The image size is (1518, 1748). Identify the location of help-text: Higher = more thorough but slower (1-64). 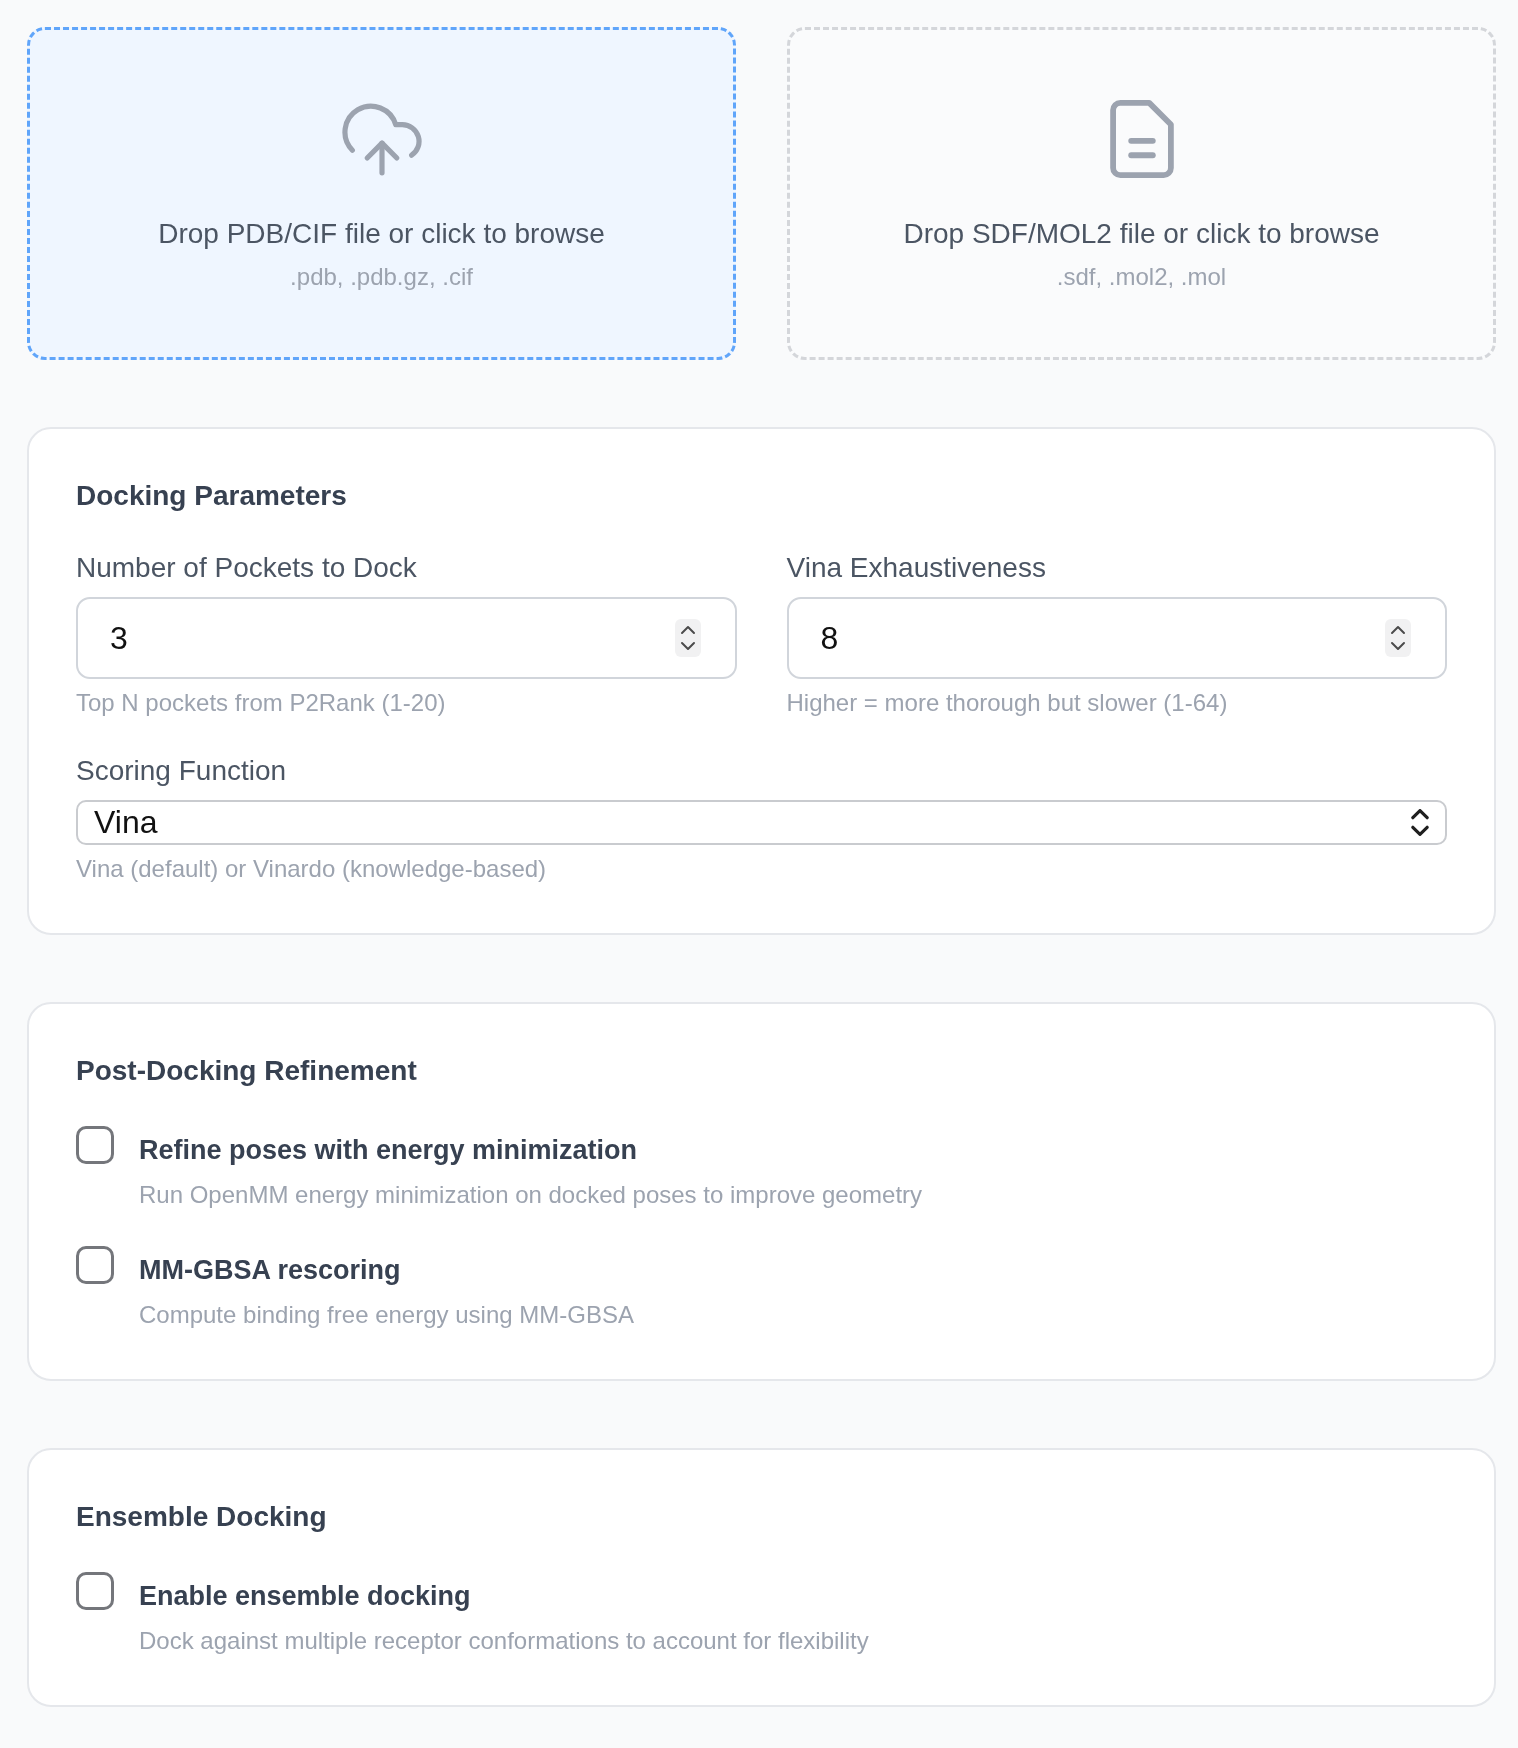
(1007, 703).